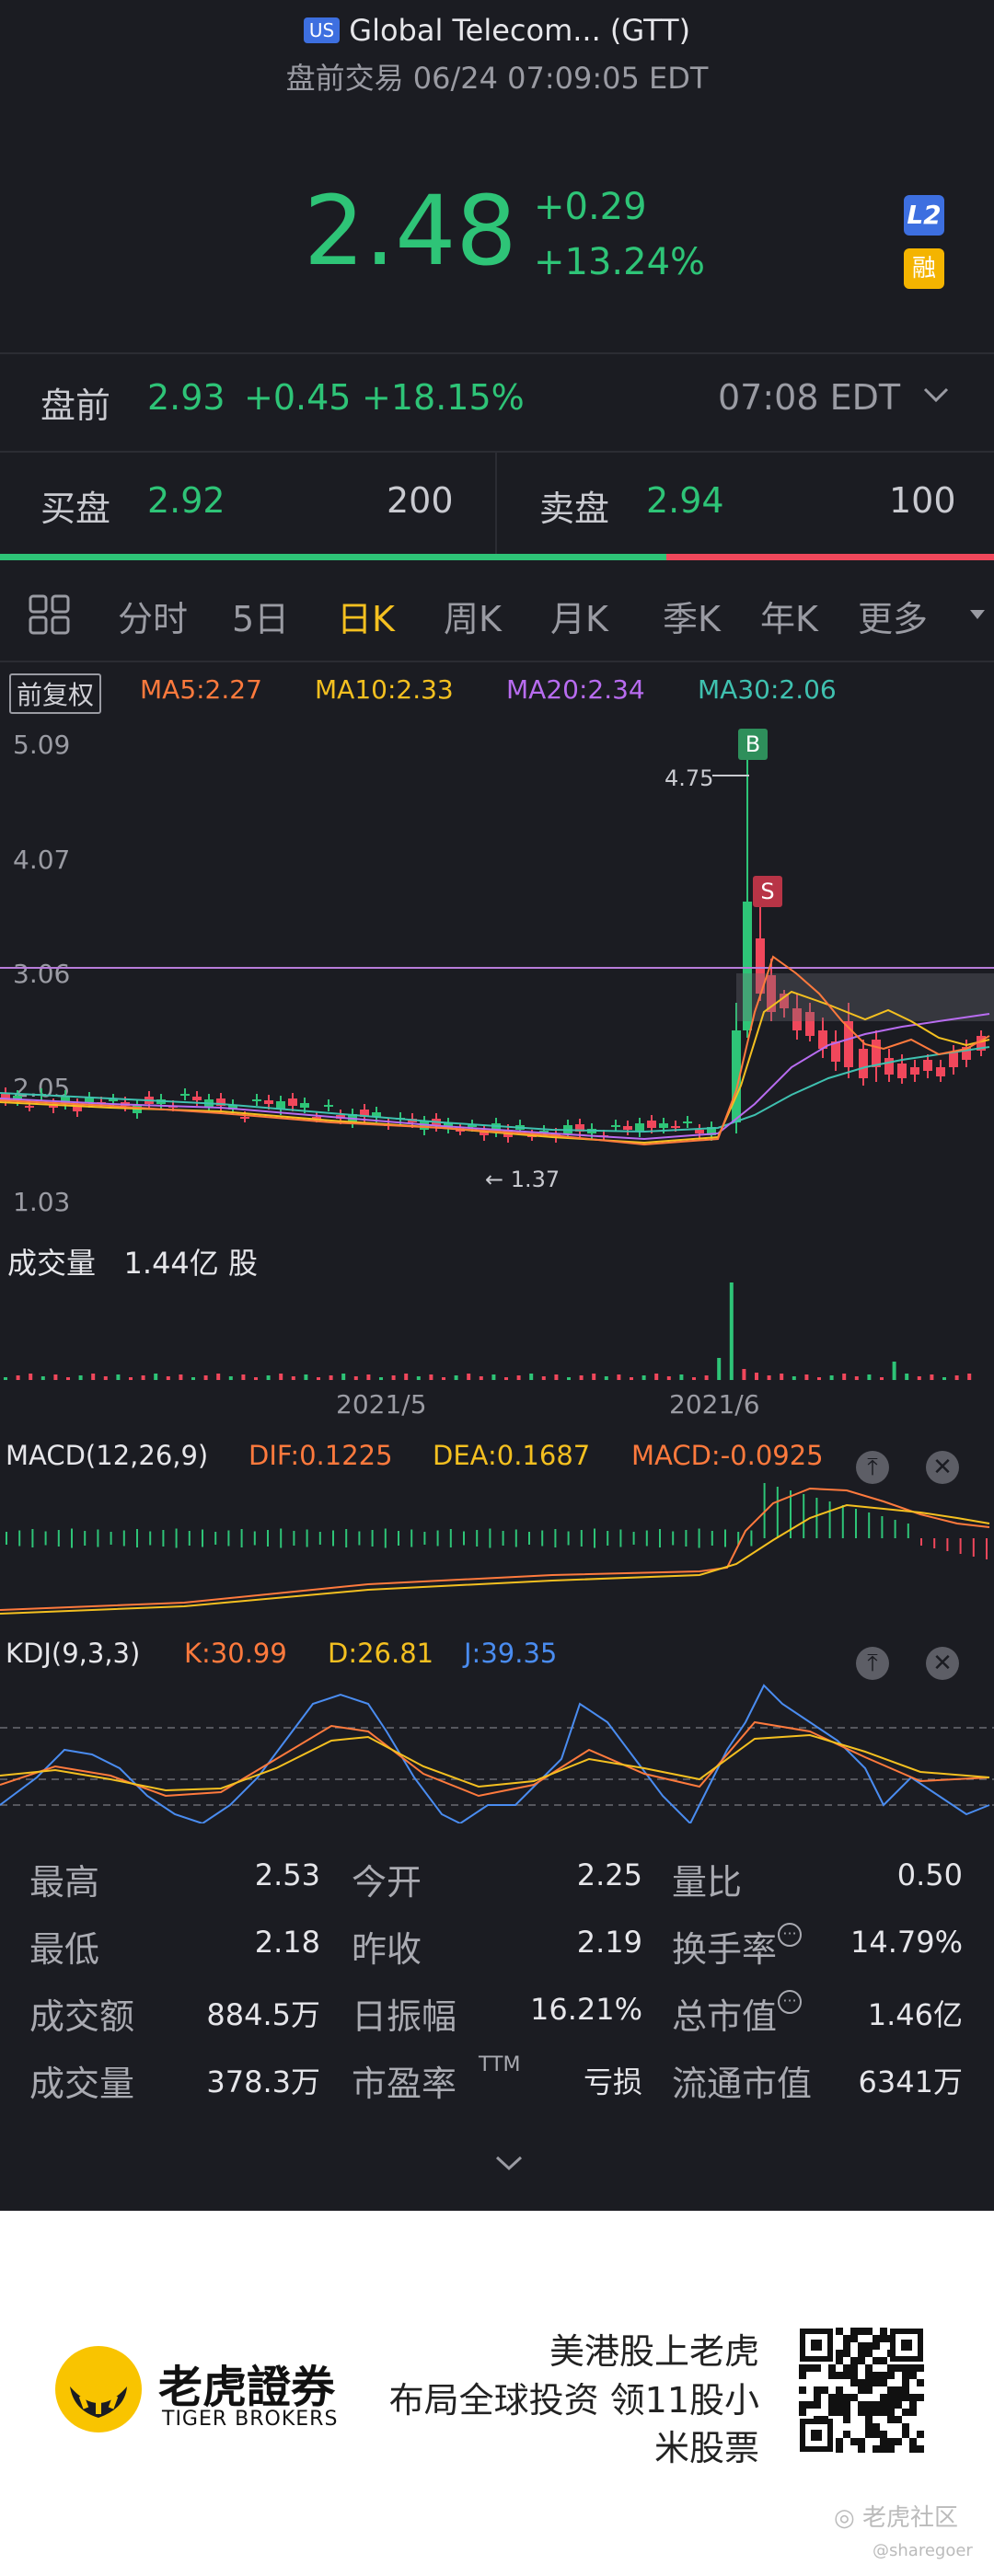 The width and height of the screenshot is (994, 2576). What do you see at coordinates (728, 1455) in the screenshot?
I see `macd-value: MACD:-0.0925` at bounding box center [728, 1455].